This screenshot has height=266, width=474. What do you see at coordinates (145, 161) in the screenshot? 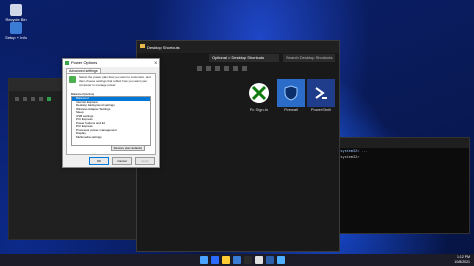
I see `apply-button: Apply` at bounding box center [145, 161].